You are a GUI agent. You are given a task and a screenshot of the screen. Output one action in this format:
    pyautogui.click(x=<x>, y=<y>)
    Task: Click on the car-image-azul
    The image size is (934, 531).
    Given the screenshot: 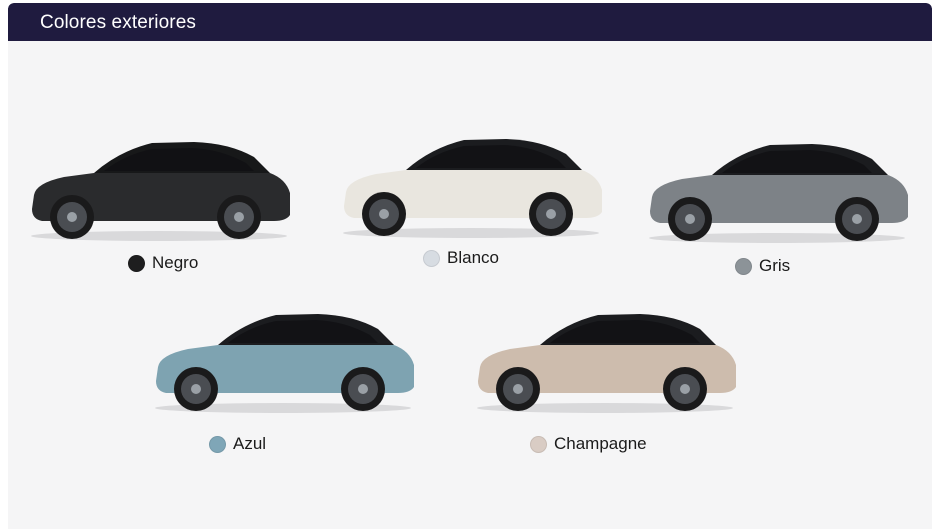 What is the action you would take?
    pyautogui.click(x=283, y=360)
    